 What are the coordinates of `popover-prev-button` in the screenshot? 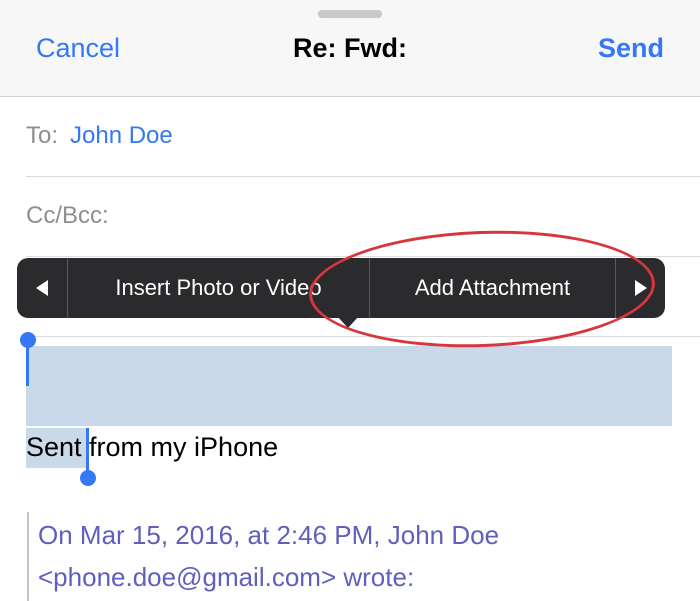 It's located at (42, 288).